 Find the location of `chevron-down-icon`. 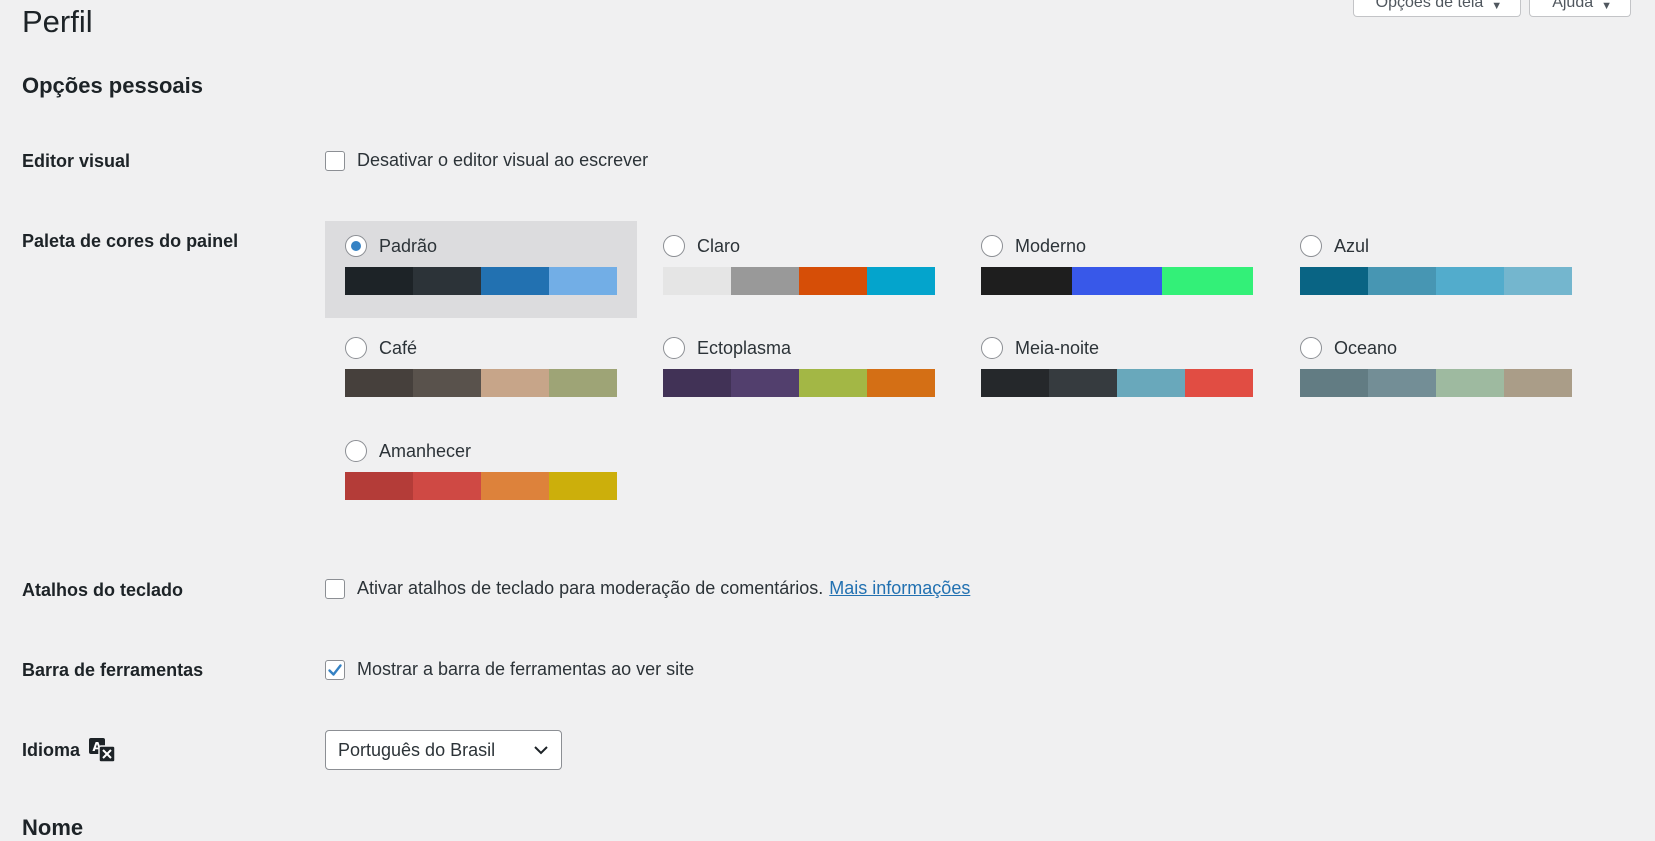

chevron-down-icon is located at coordinates (541, 750).